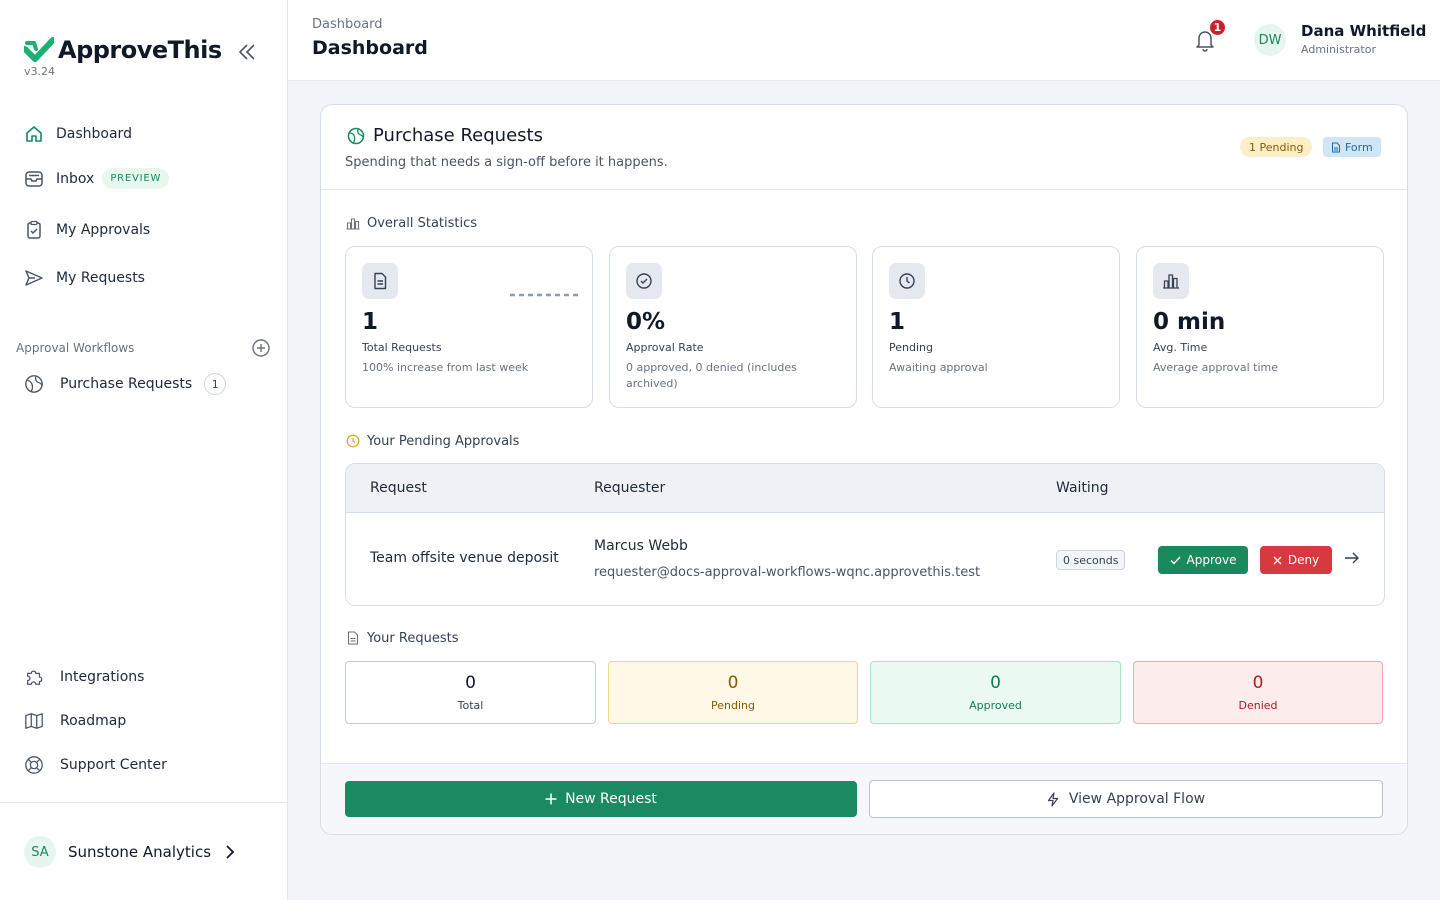  What do you see at coordinates (1217, 27) in the screenshot?
I see `notification-count-badge: 1` at bounding box center [1217, 27].